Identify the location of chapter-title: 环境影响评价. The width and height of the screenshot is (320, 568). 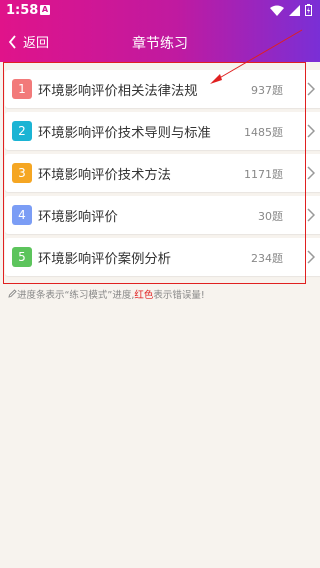
(78, 217).